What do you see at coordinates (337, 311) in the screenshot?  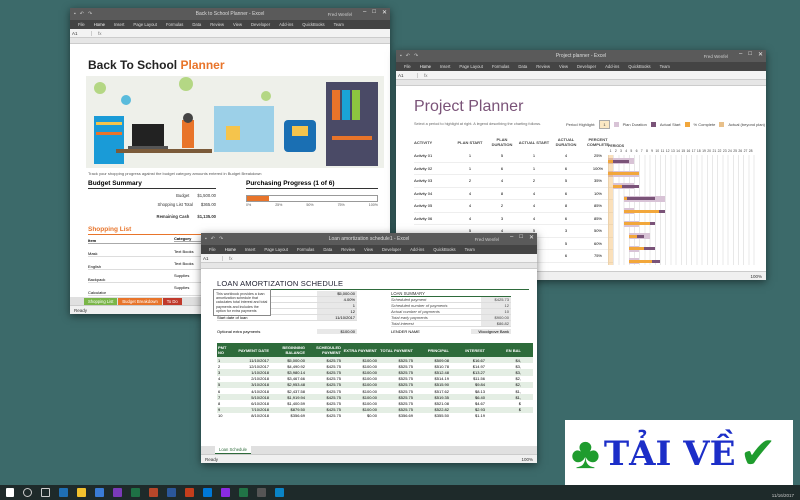 I see `loan-value: 12` at bounding box center [337, 311].